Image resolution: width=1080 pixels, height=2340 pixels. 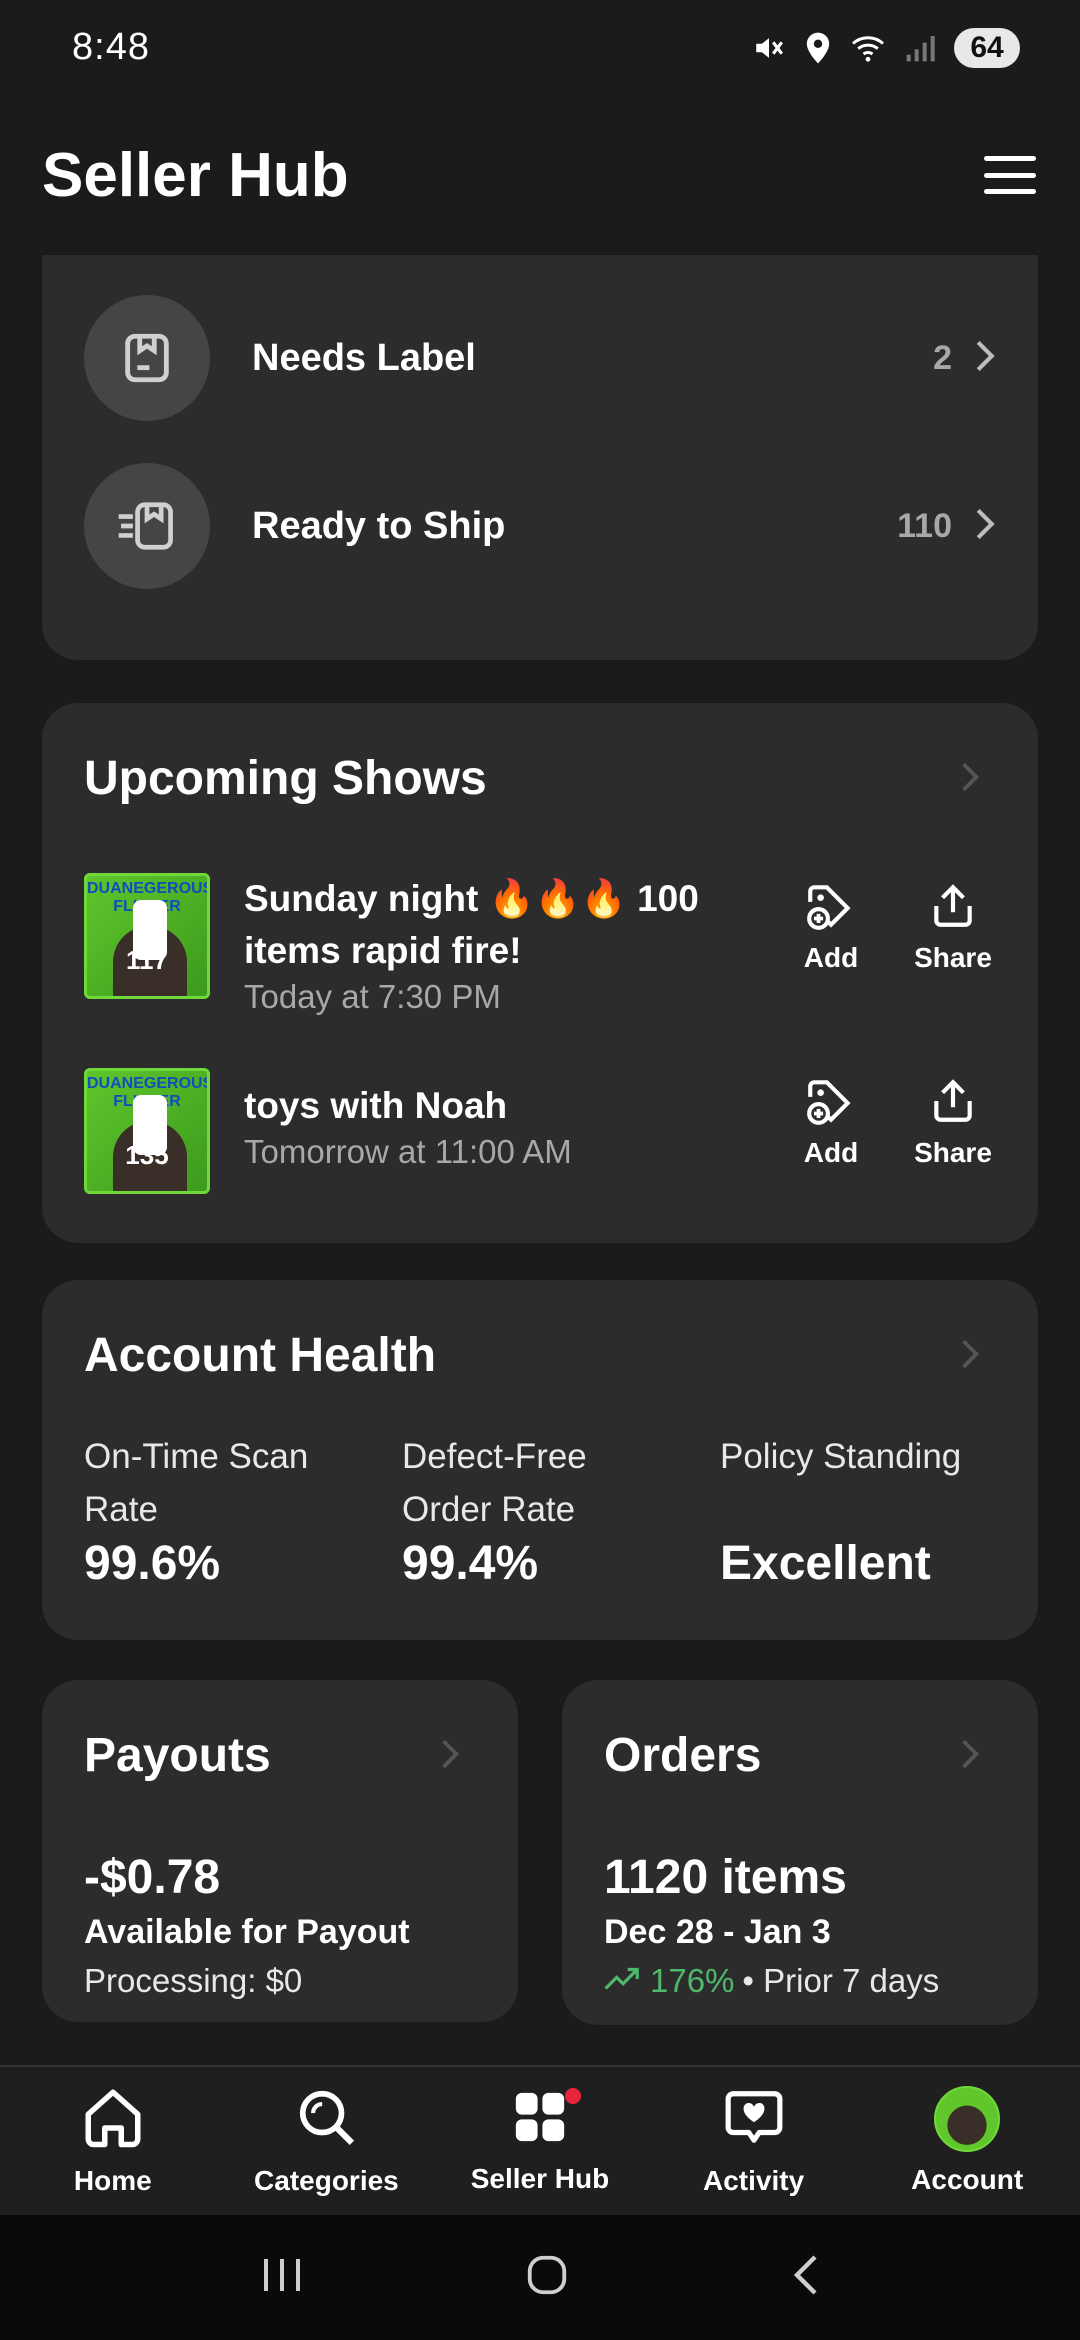 I want to click on nav-seller-hub: Seller Hub, so click(x=540, y=2141).